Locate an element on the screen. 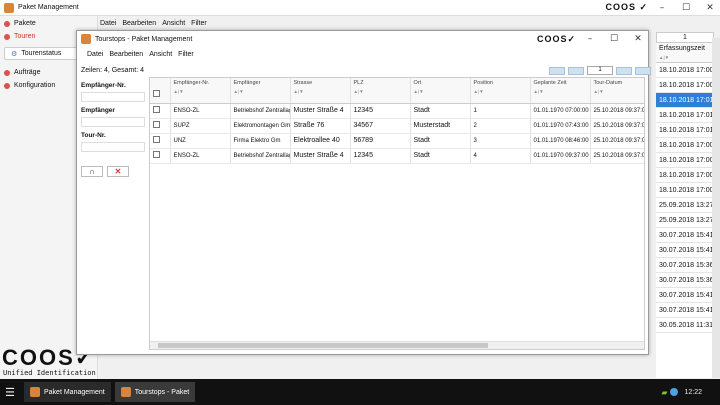  table-cell: 34567 is located at coordinates (380, 126).